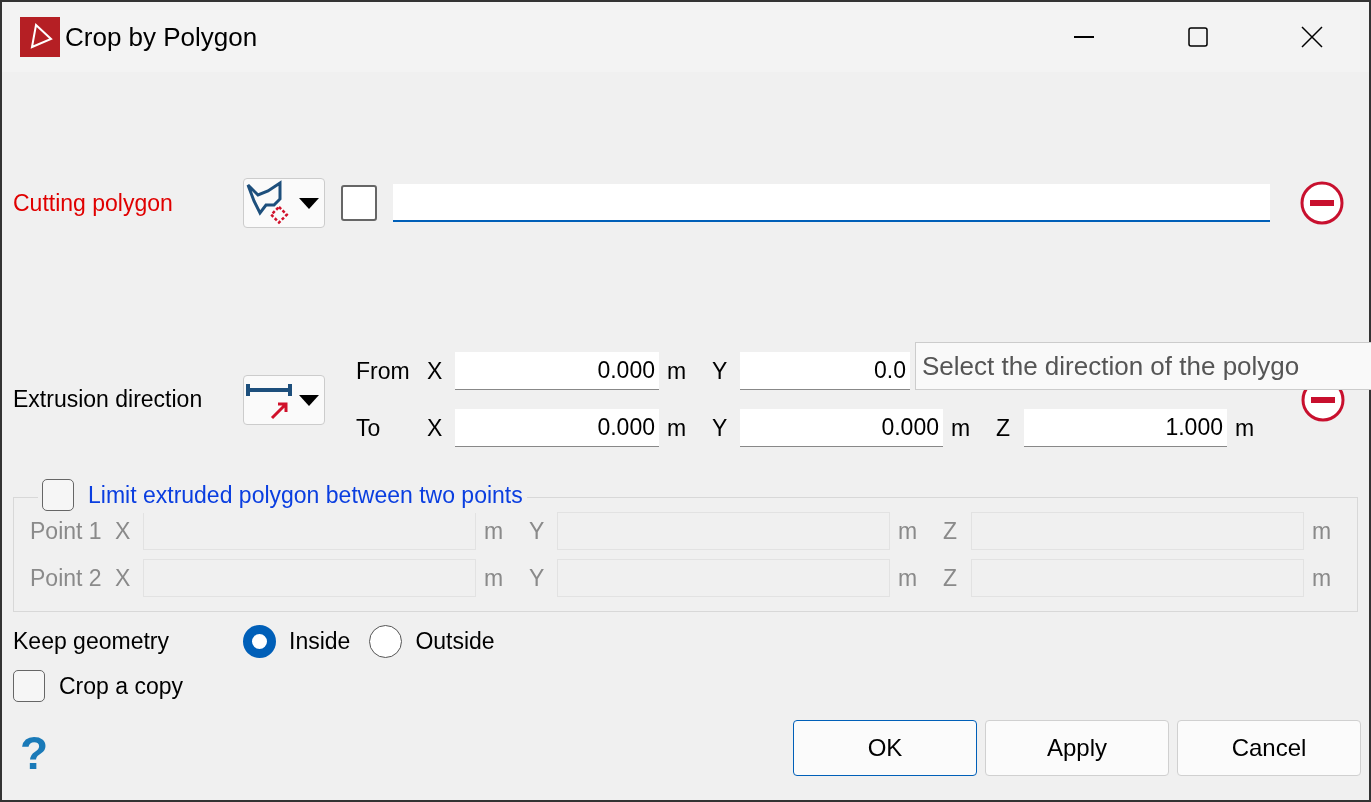 The height and width of the screenshot is (802, 1371). What do you see at coordinates (121, 686) in the screenshot?
I see `checkbox-label: Crop a copy` at bounding box center [121, 686].